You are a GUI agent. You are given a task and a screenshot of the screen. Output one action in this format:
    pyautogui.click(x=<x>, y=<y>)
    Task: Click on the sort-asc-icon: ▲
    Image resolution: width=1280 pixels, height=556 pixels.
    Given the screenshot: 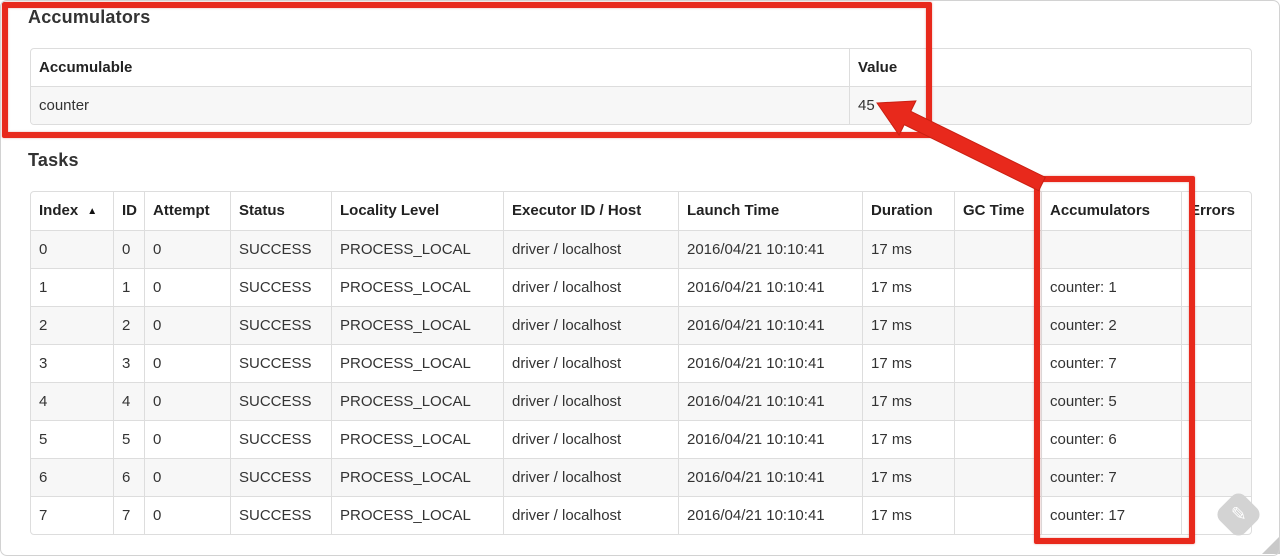 What is the action you would take?
    pyautogui.click(x=92, y=211)
    